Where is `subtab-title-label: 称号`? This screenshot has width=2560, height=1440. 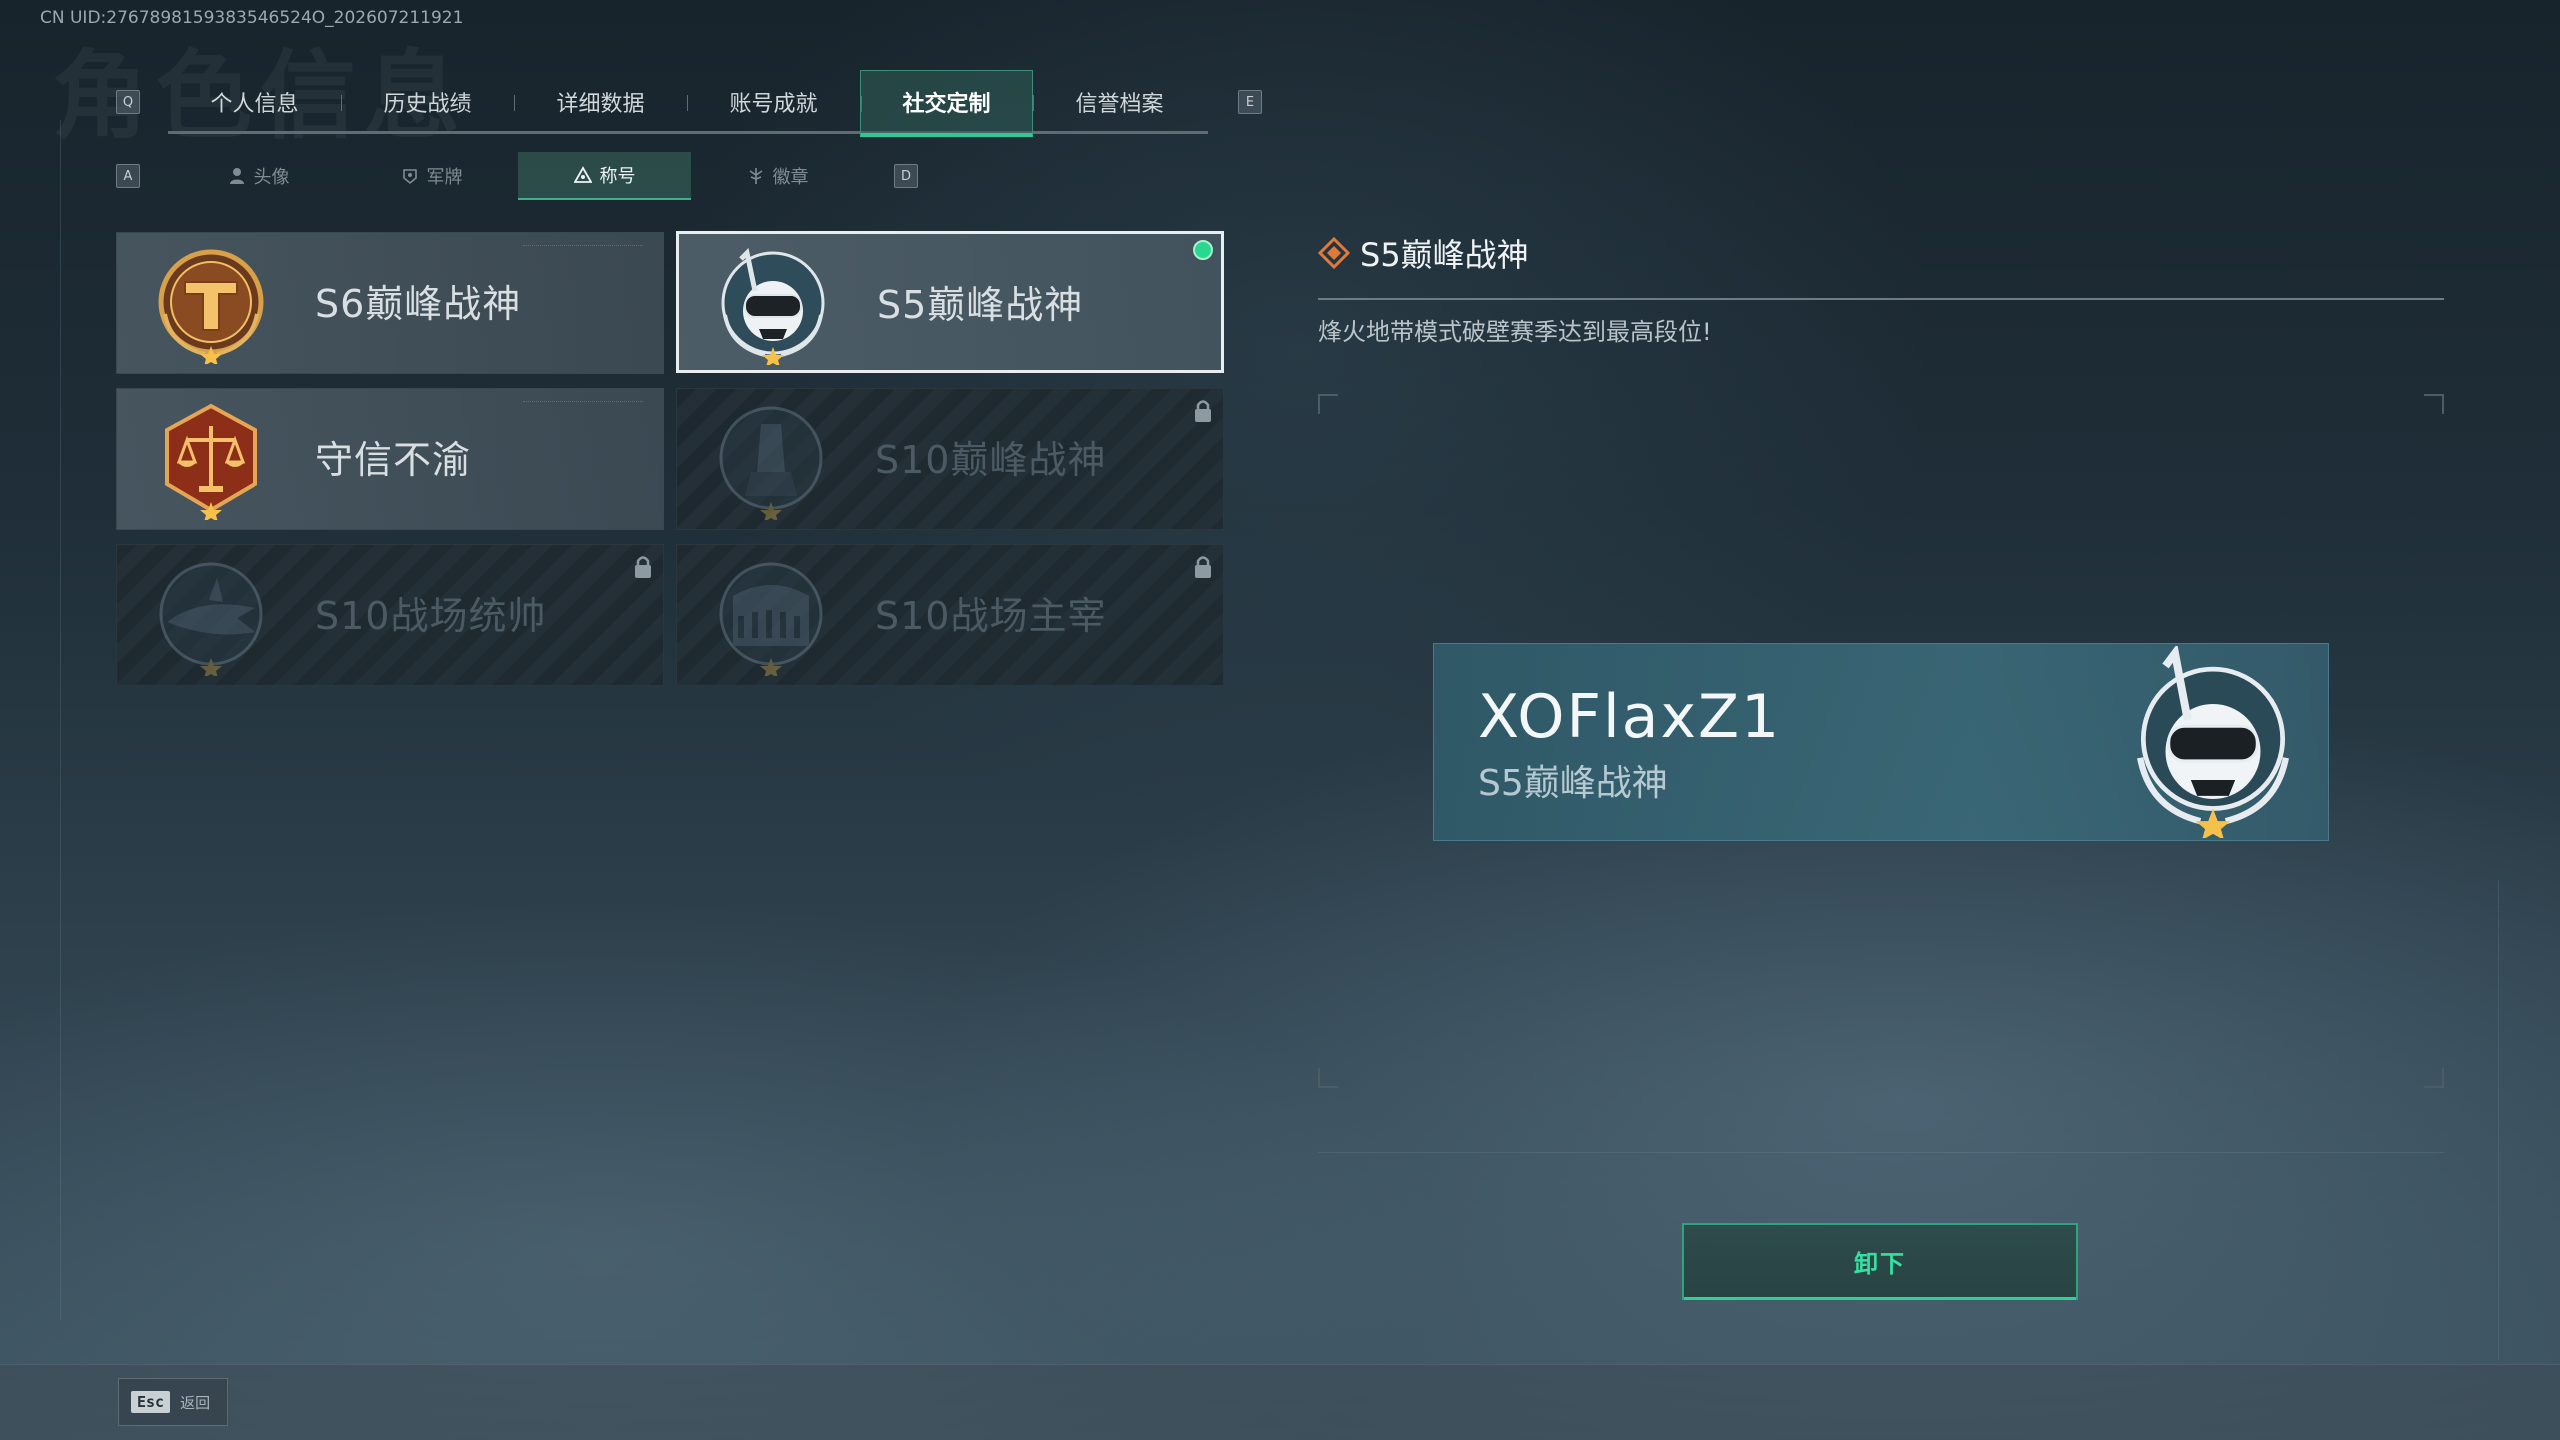
subtab-title-label: 称号 is located at coordinates (617, 176).